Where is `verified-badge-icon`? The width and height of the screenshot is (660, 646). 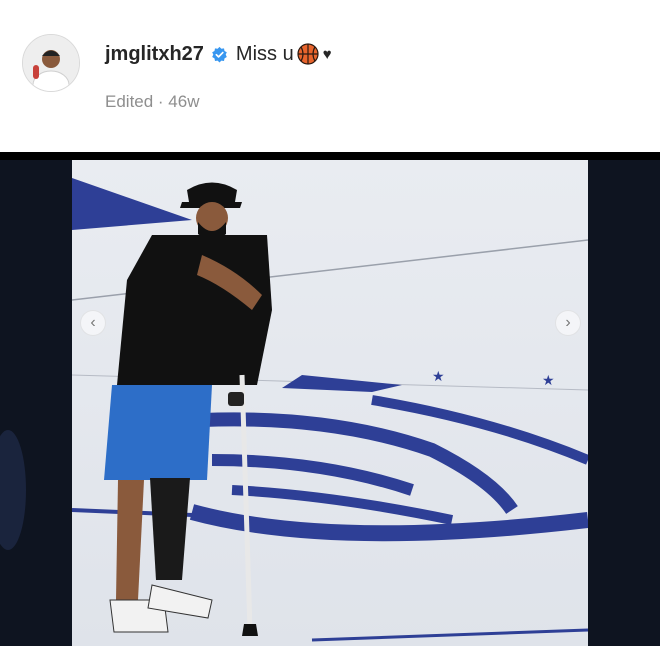 verified-badge-icon is located at coordinates (219, 54).